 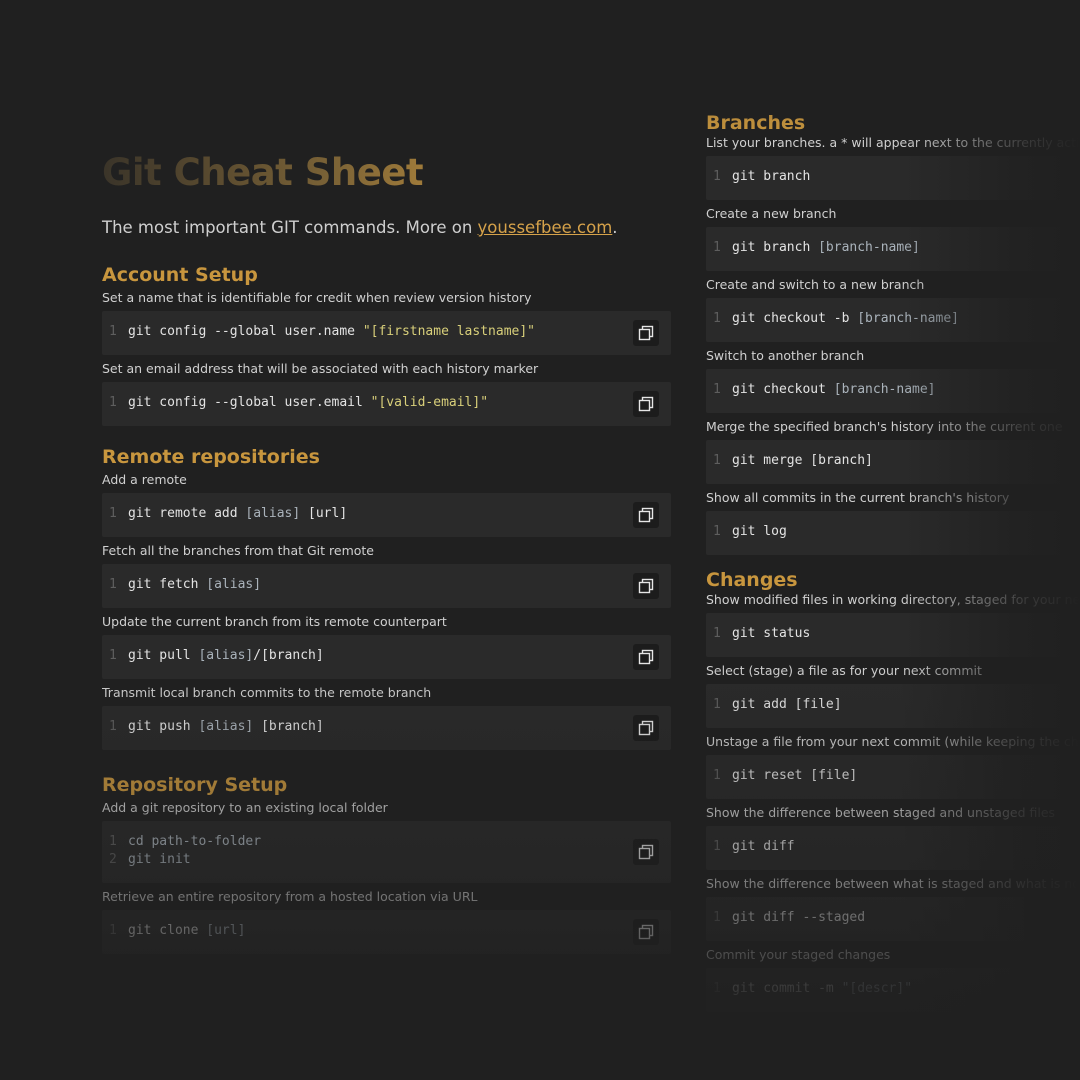 I want to click on command-text: git commit -m, so click(x=787, y=988).